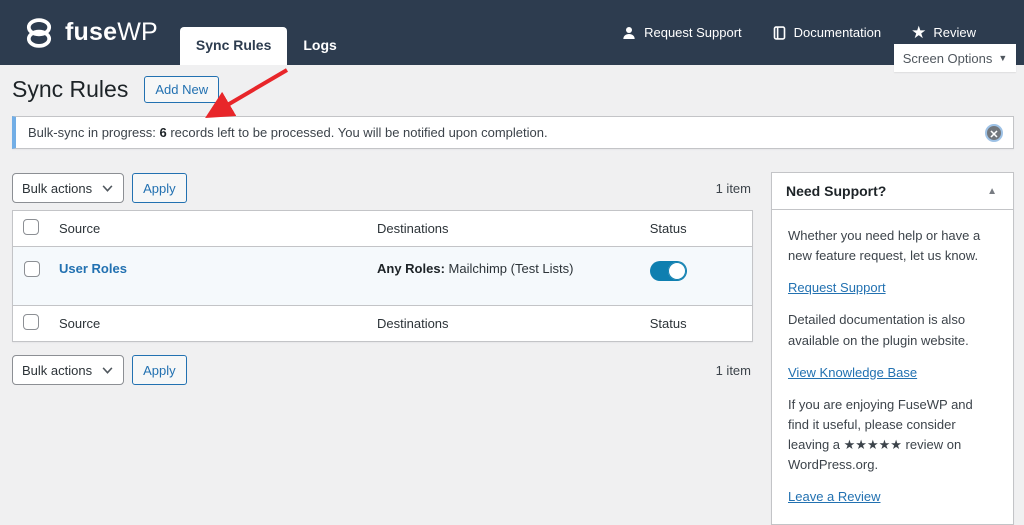  Describe the element at coordinates (668, 323) in the screenshot. I see `column-footer-status: Status` at that location.